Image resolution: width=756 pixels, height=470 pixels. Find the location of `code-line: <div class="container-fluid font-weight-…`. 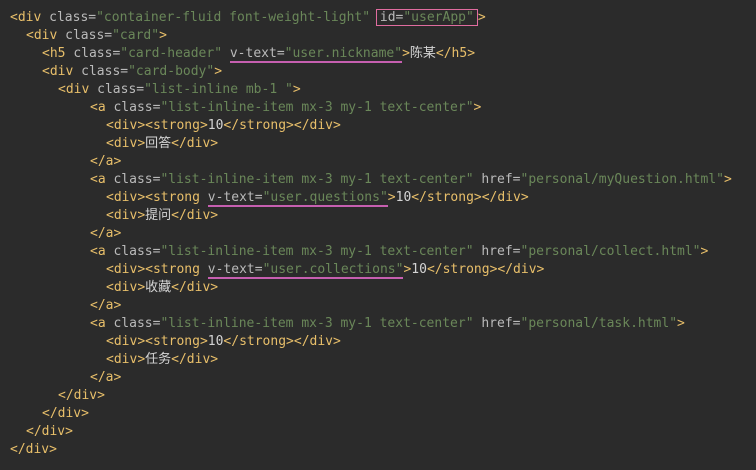

code-line: <div class="container-fluid font-weight-… is located at coordinates (378, 18).